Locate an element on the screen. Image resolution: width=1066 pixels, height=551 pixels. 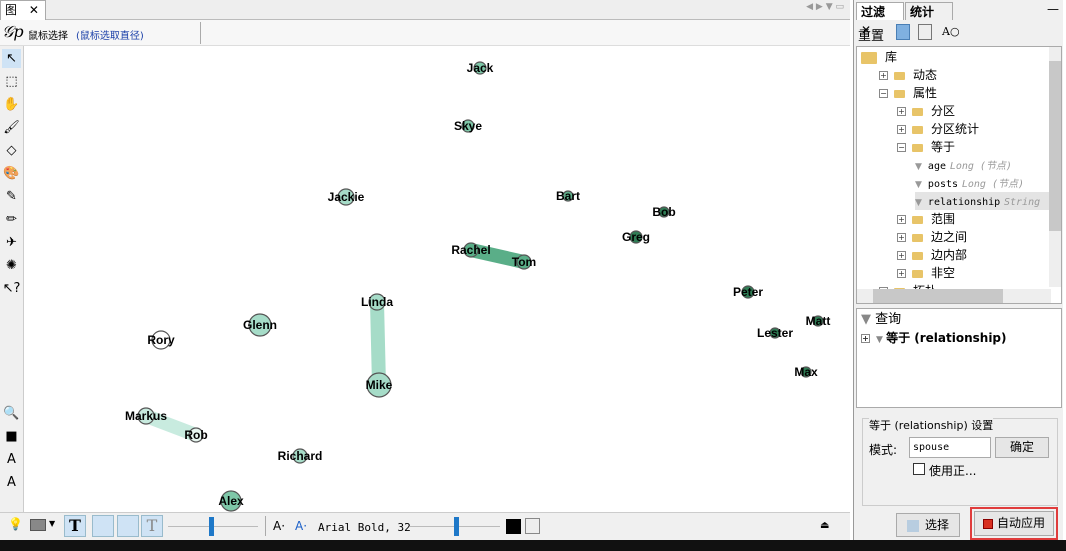
tree-item: ▼ age Long (节点) is located at coordinates (963, 165).